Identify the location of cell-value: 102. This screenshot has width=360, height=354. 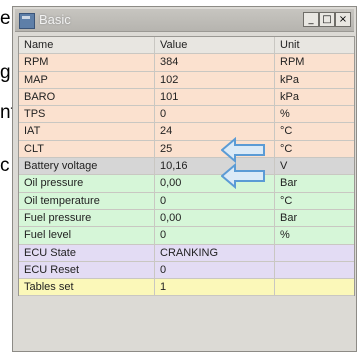
(215, 79).